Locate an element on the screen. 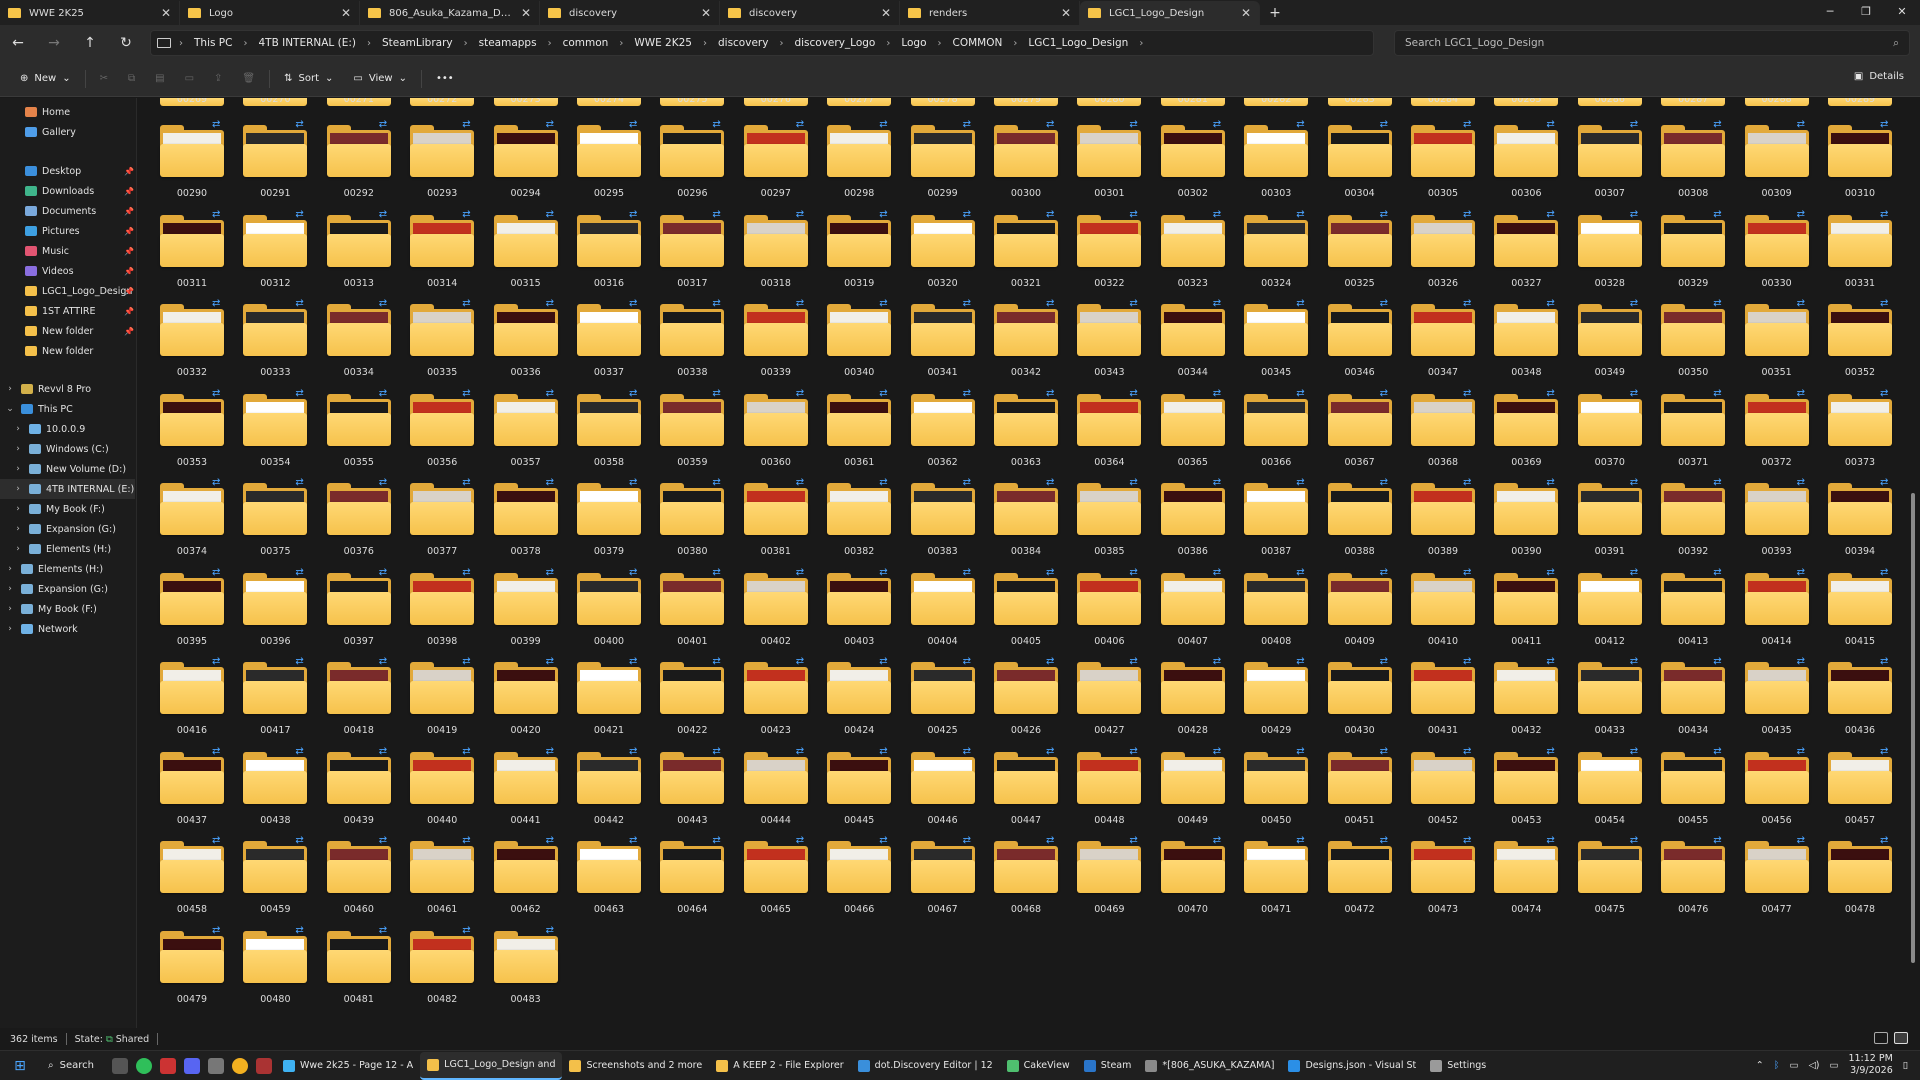 This screenshot has width=1920, height=1080. folder-item: ⇄ 00360 is located at coordinates (773, 431).